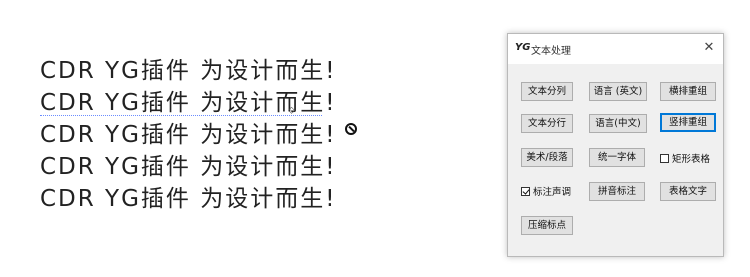  What do you see at coordinates (688, 91) in the screenshot?
I see `horizontal-regroup-button: 横排重组` at bounding box center [688, 91].